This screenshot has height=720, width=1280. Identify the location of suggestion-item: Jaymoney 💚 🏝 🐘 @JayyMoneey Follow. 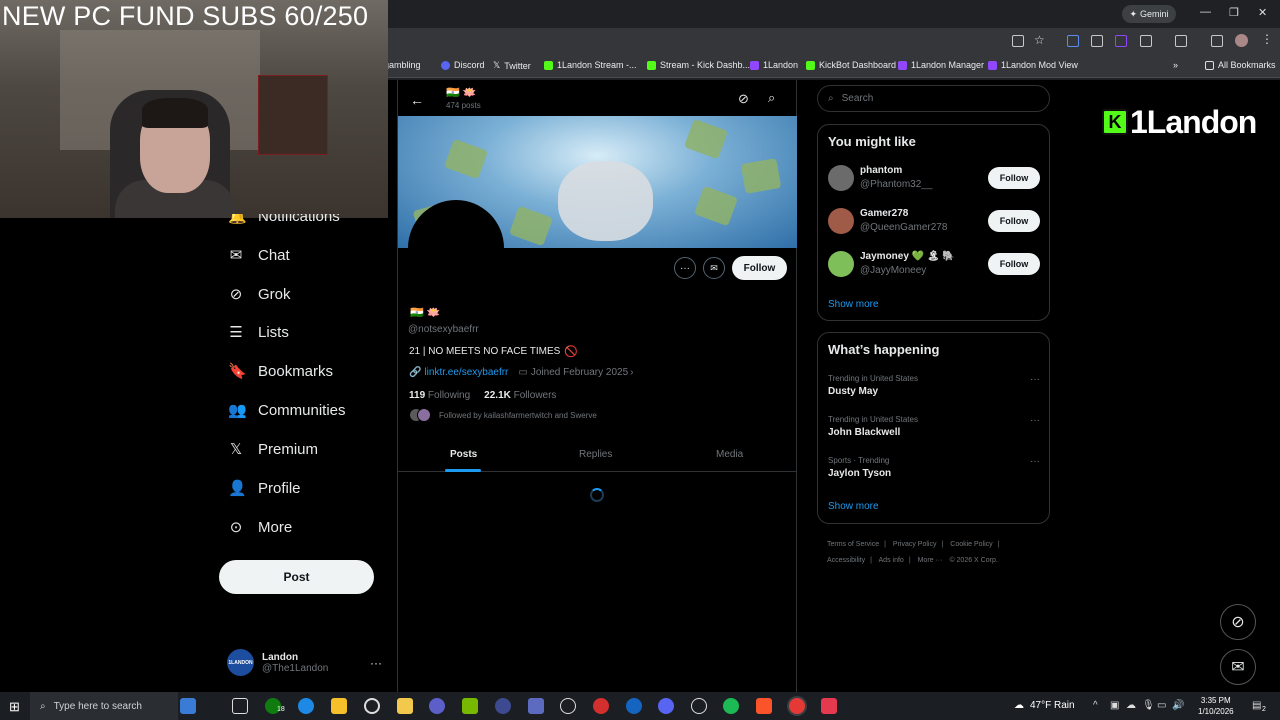
(934, 265).